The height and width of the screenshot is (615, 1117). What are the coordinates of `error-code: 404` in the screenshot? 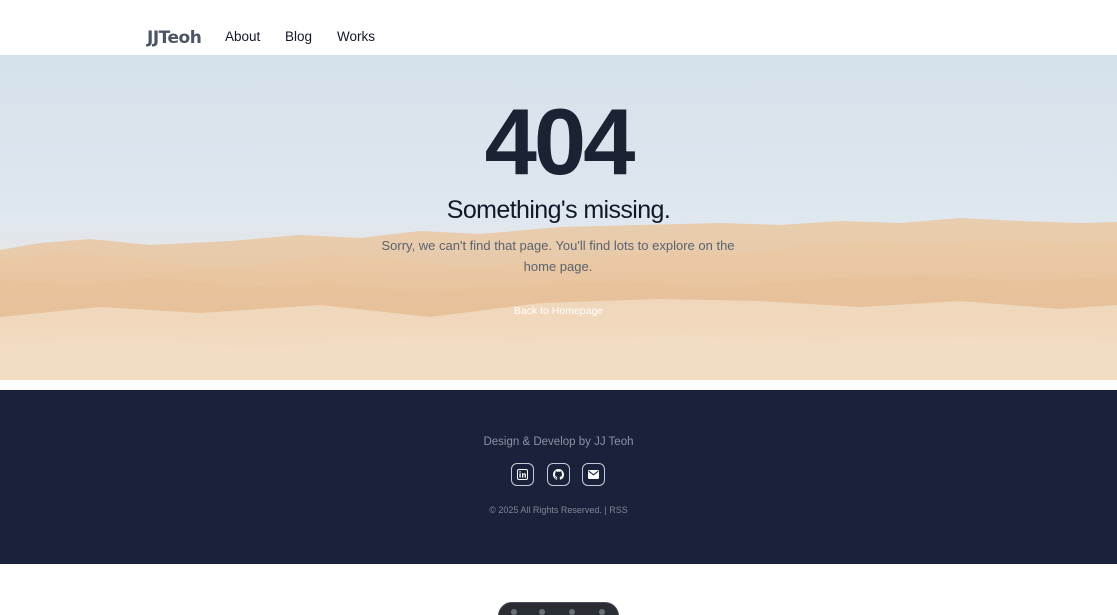 It's located at (560, 141).